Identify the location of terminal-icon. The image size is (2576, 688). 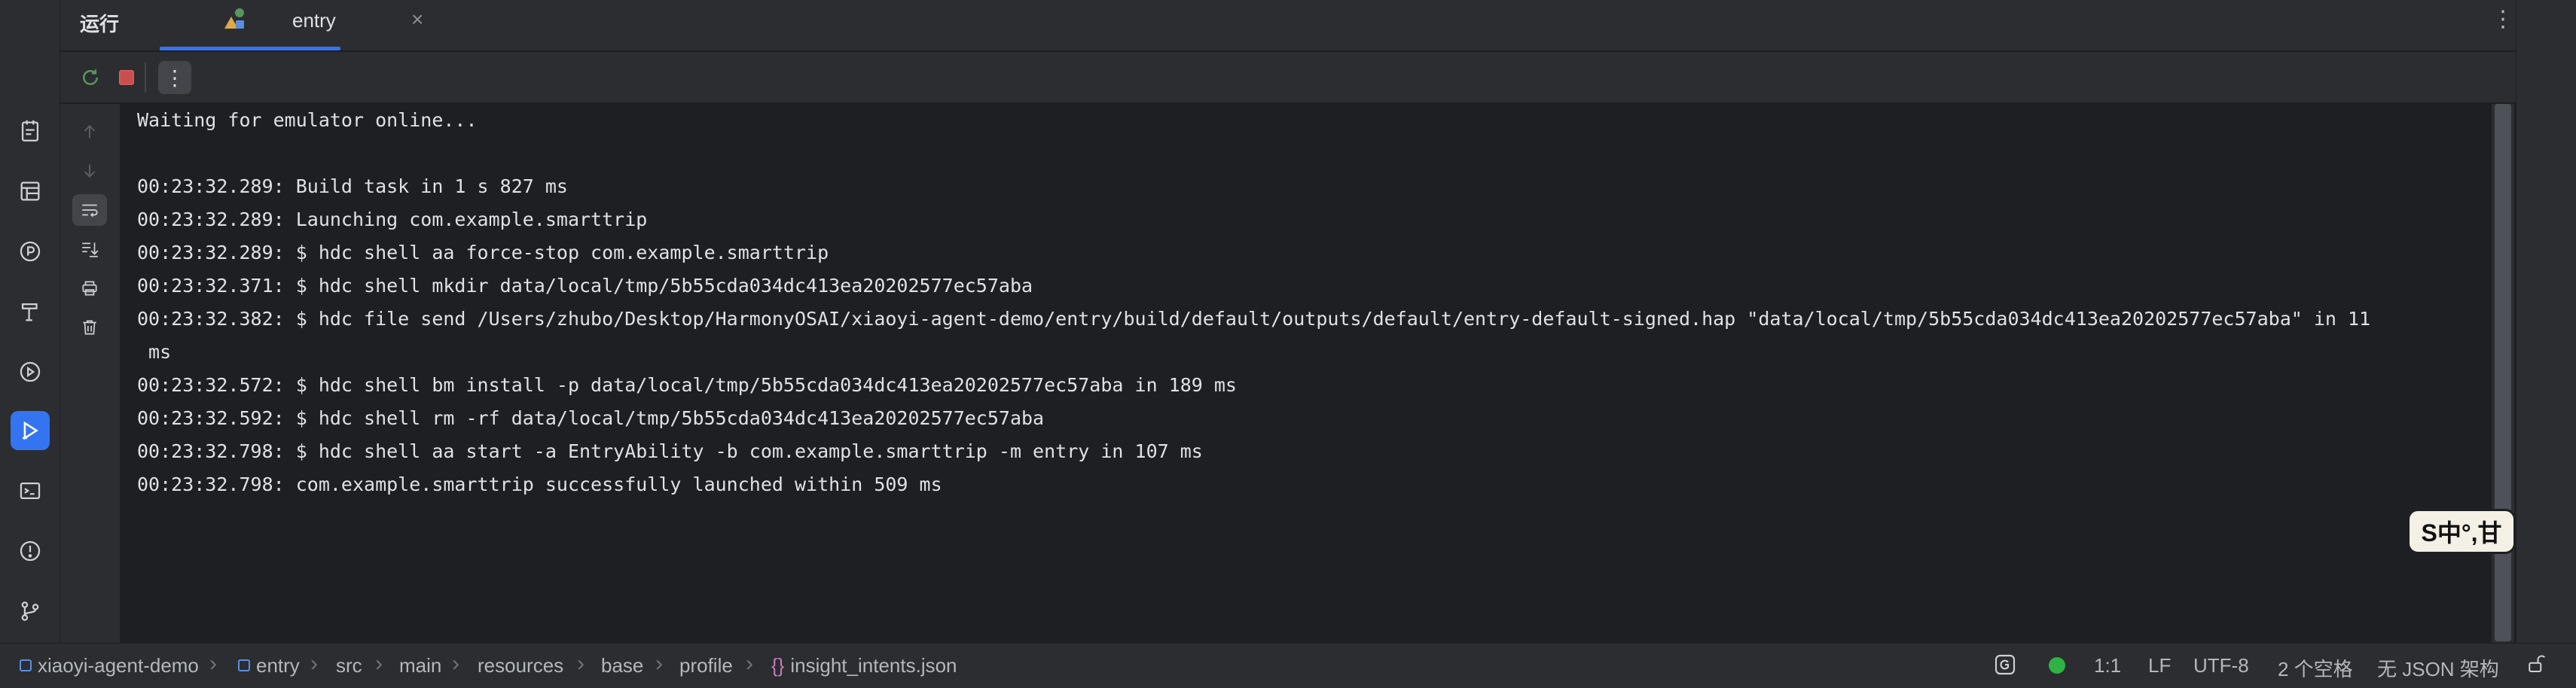
(31, 490).